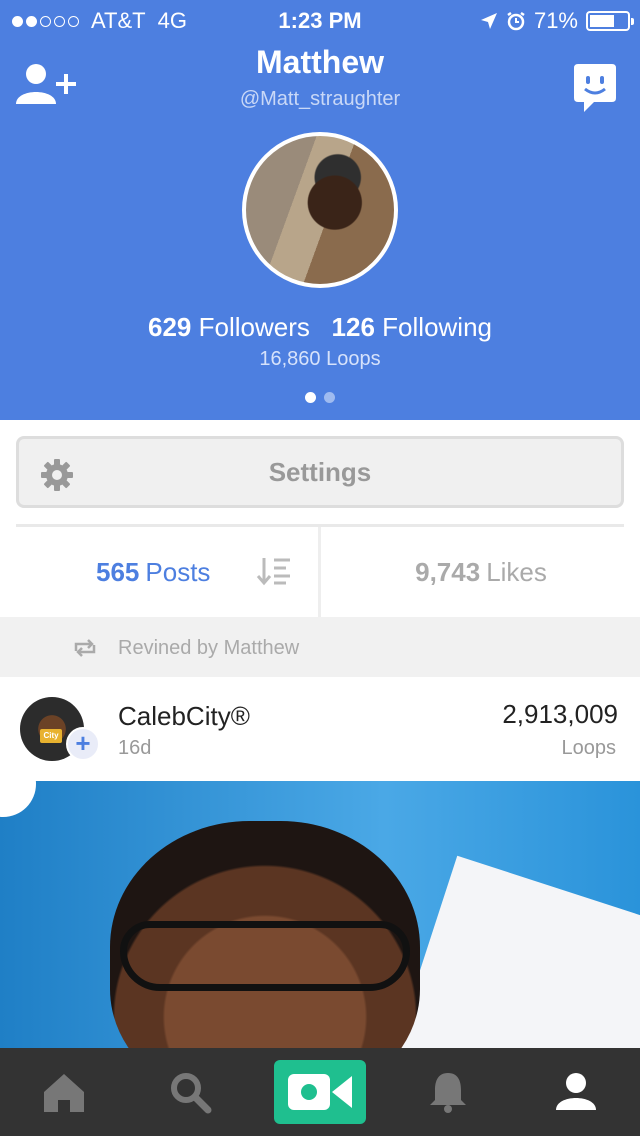  I want to click on status-bar: AT&T 4G 1:23 PM 71%, so click(320, 20).